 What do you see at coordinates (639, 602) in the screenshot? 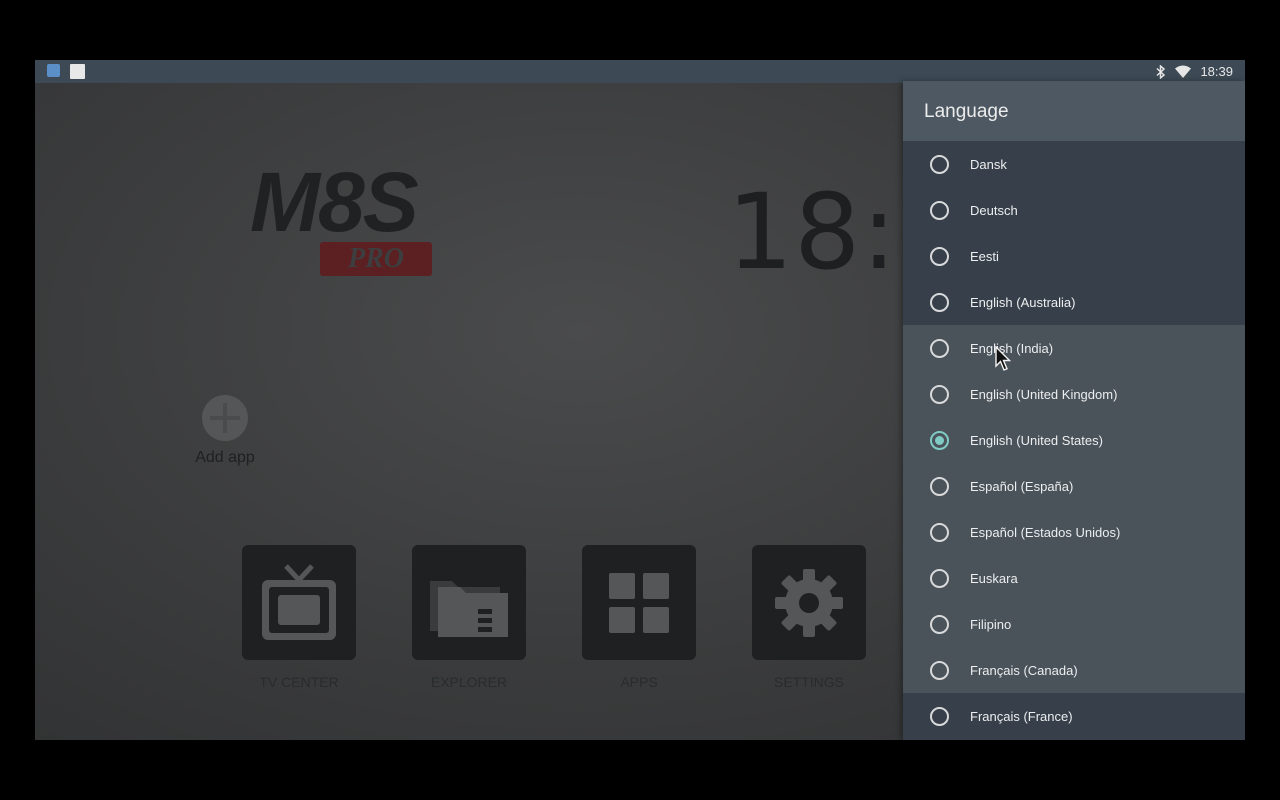
I see `apps-grid-icon` at bounding box center [639, 602].